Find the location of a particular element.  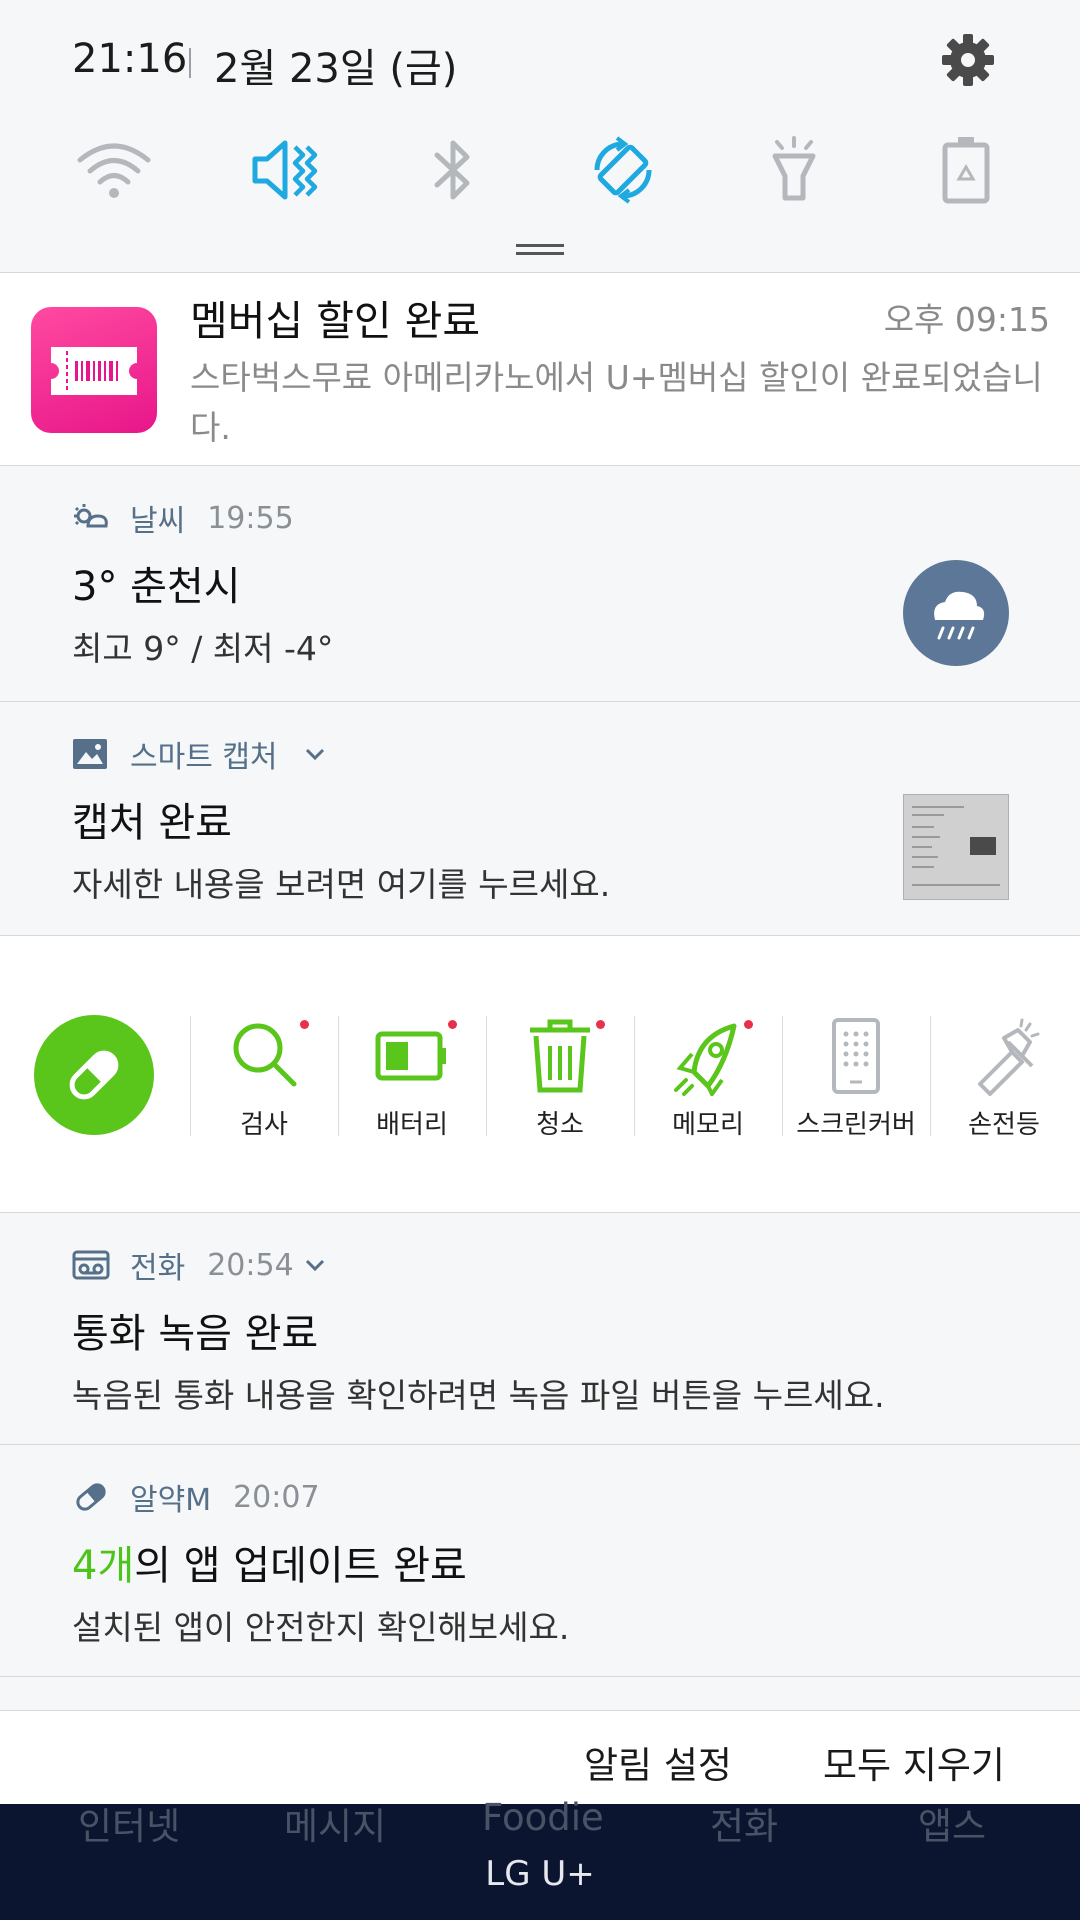

app-name: 날씨 is located at coordinates (158, 521).